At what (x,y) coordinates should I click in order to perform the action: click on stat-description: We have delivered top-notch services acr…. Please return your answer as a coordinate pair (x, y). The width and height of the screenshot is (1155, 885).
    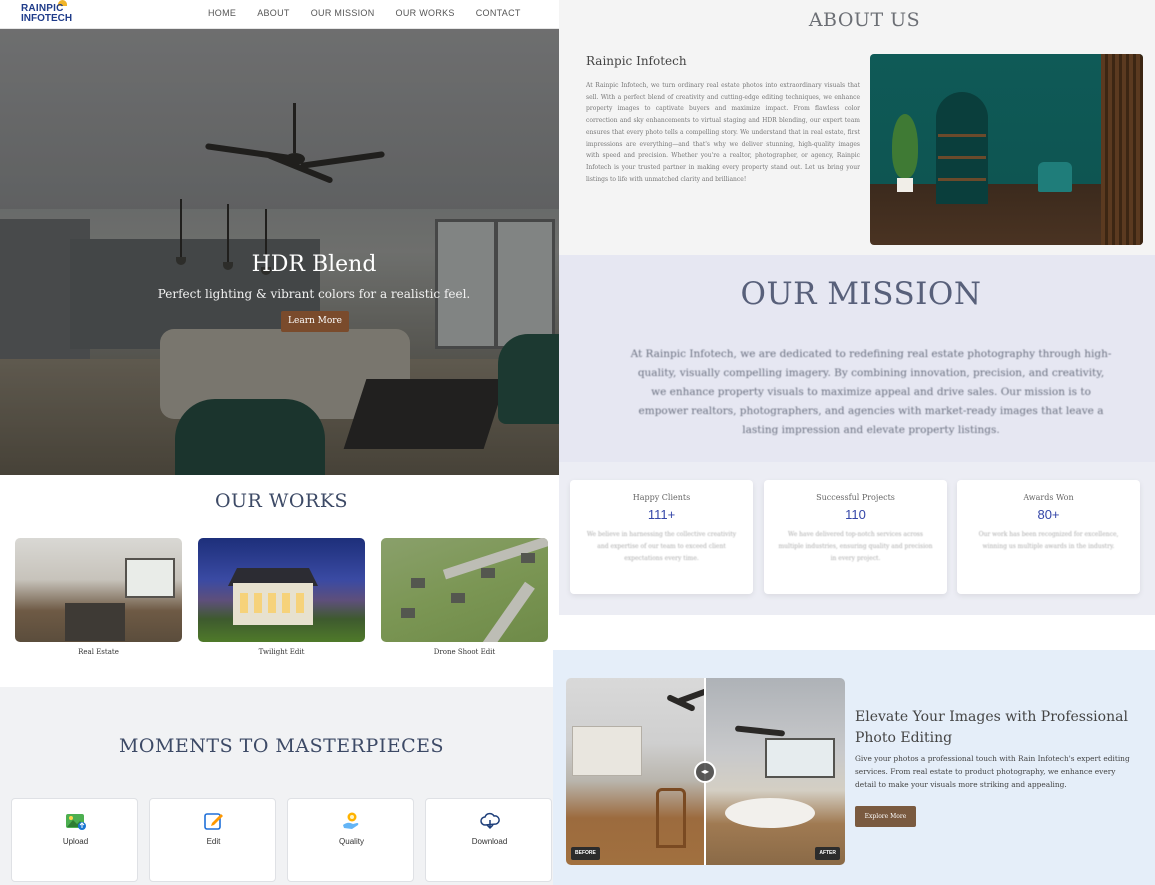
    Looking at the image, I should click on (855, 546).